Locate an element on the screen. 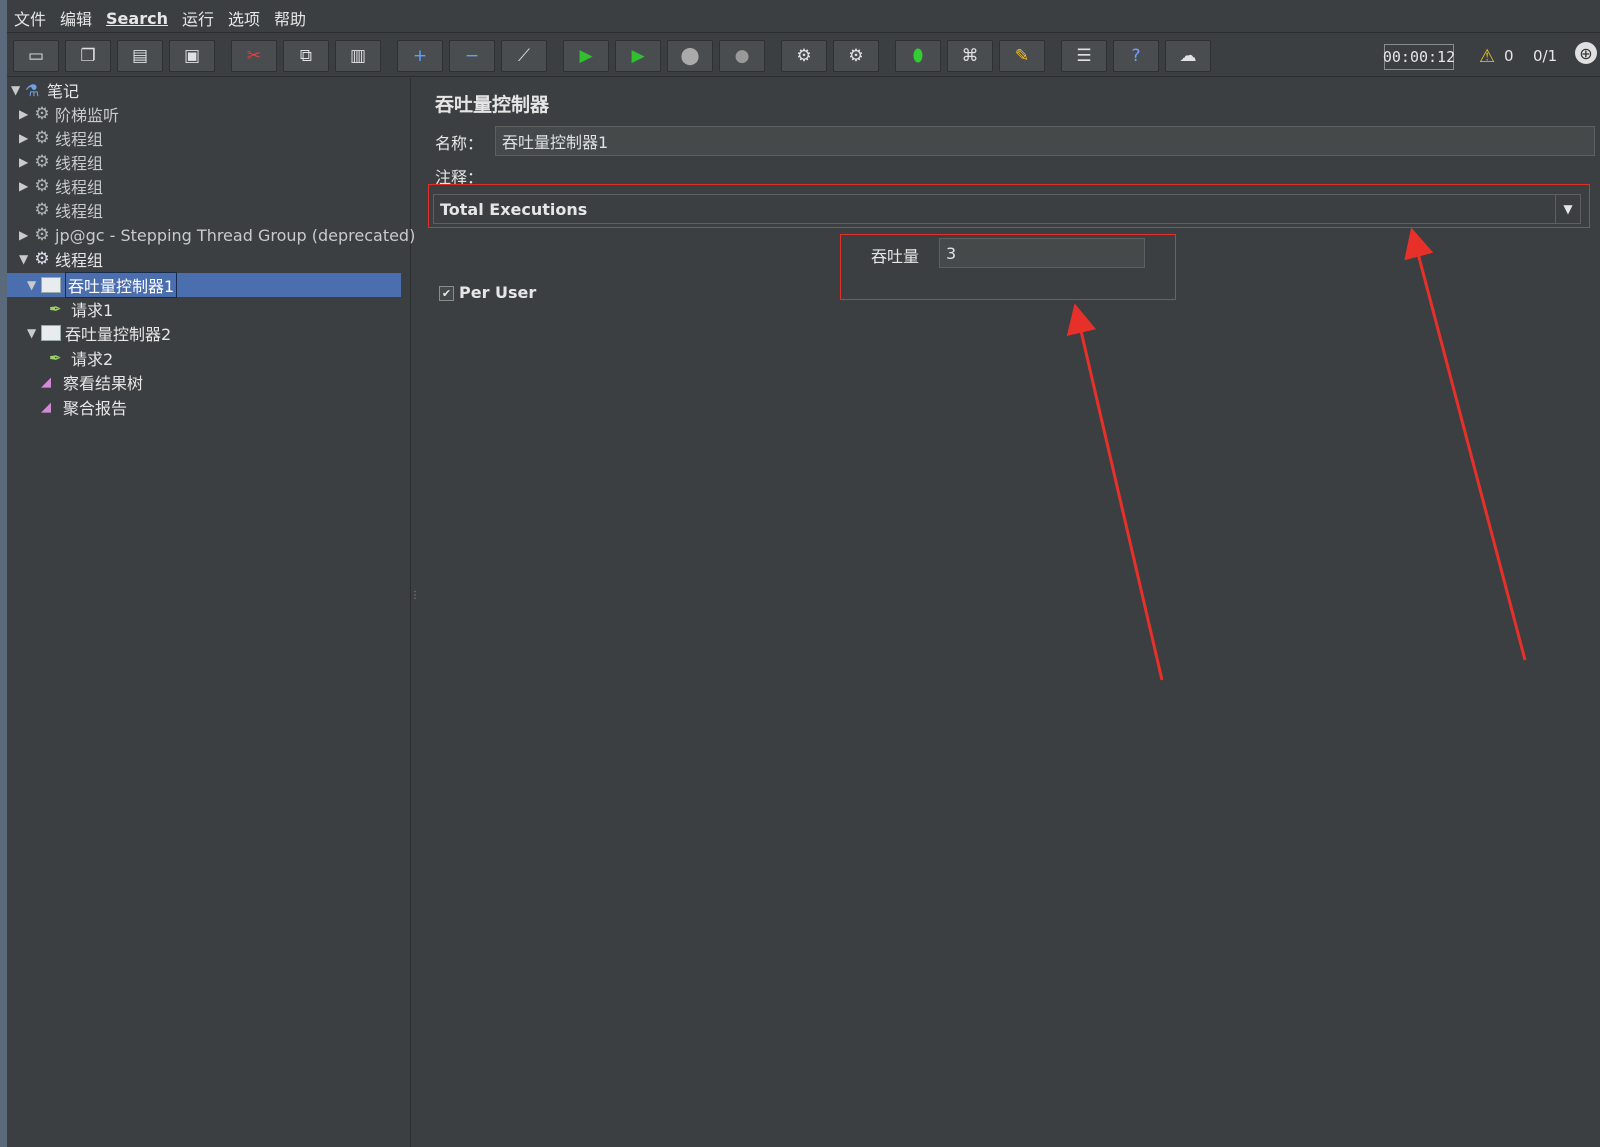  copy-icon: ⧉ is located at coordinates (306, 56).